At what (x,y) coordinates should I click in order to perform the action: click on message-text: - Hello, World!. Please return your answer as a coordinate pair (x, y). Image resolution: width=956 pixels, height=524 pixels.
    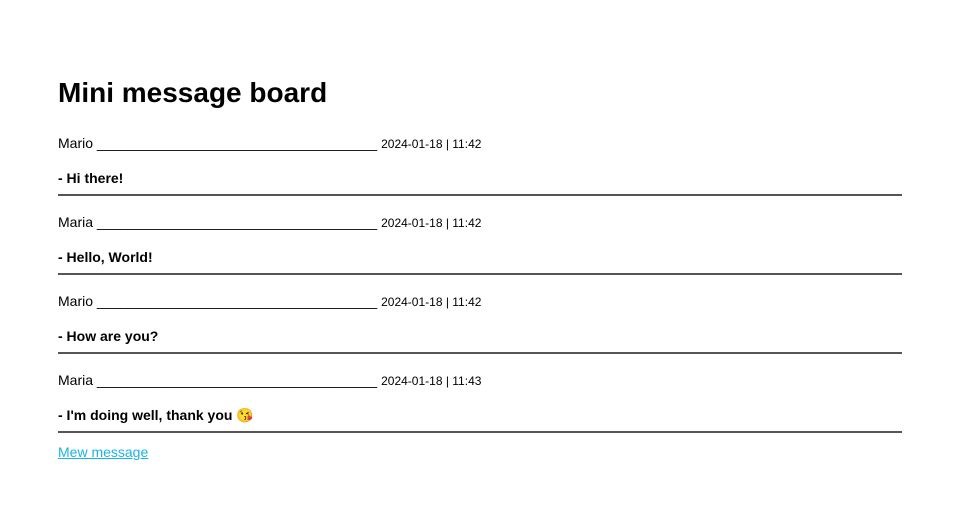
    Looking at the image, I should click on (105, 257).